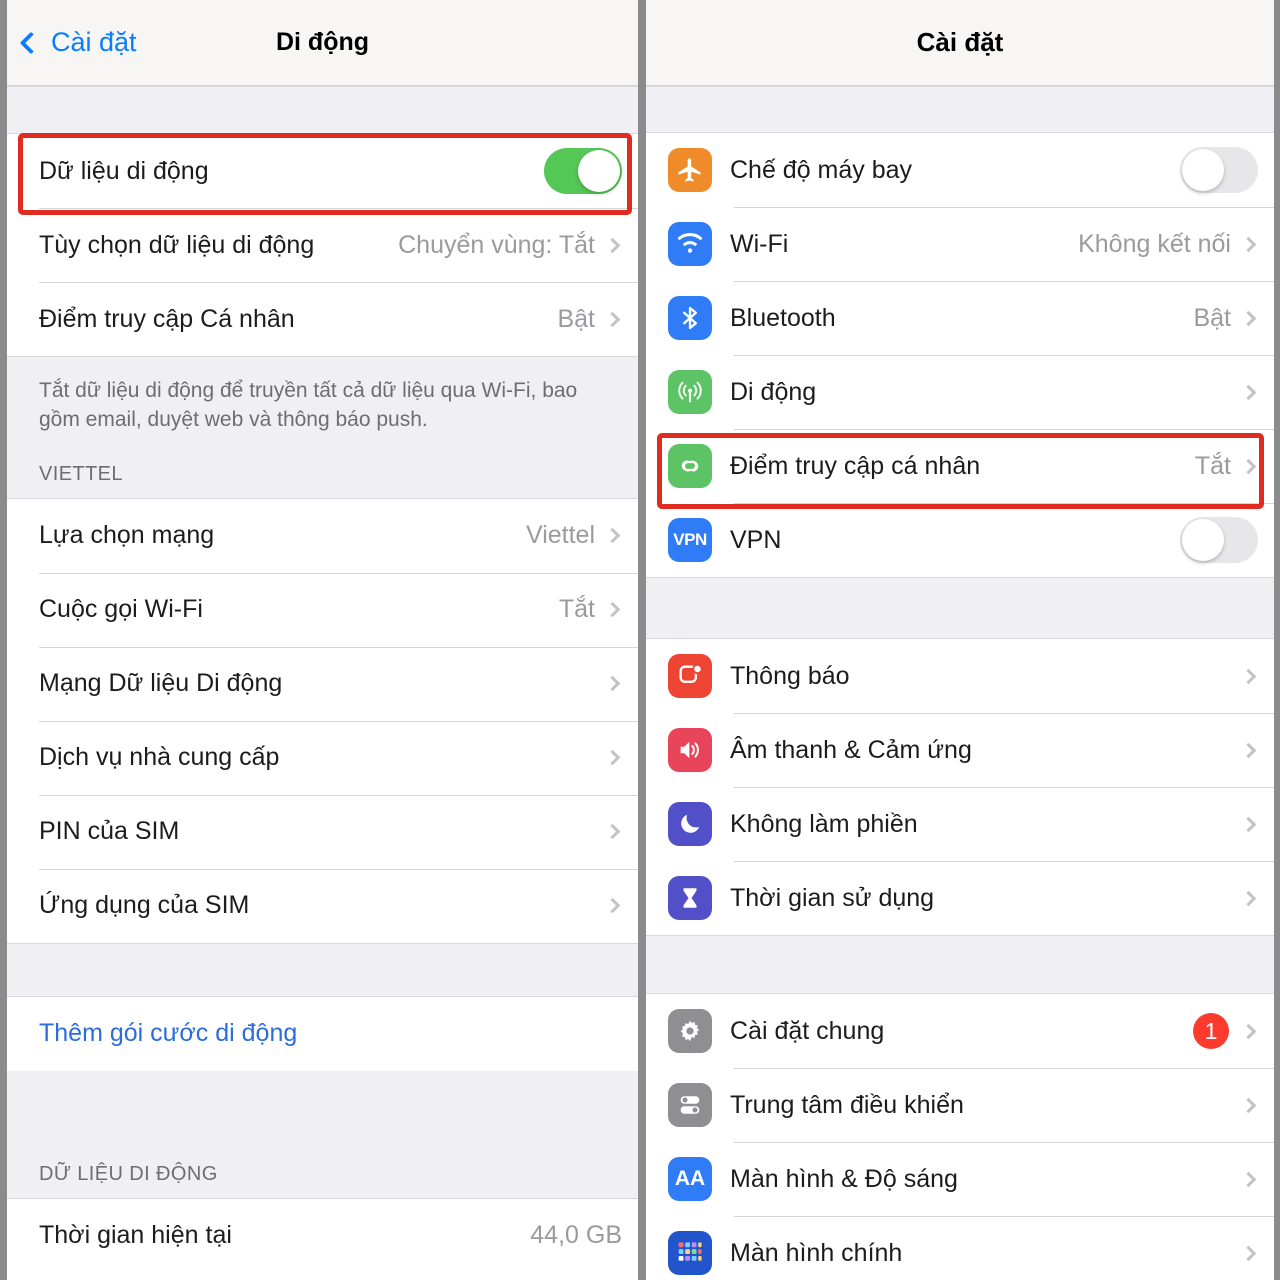 The width and height of the screenshot is (1280, 1280). Describe the element at coordinates (168, 1033) in the screenshot. I see `row-label: Thêm gói cước di động` at that location.